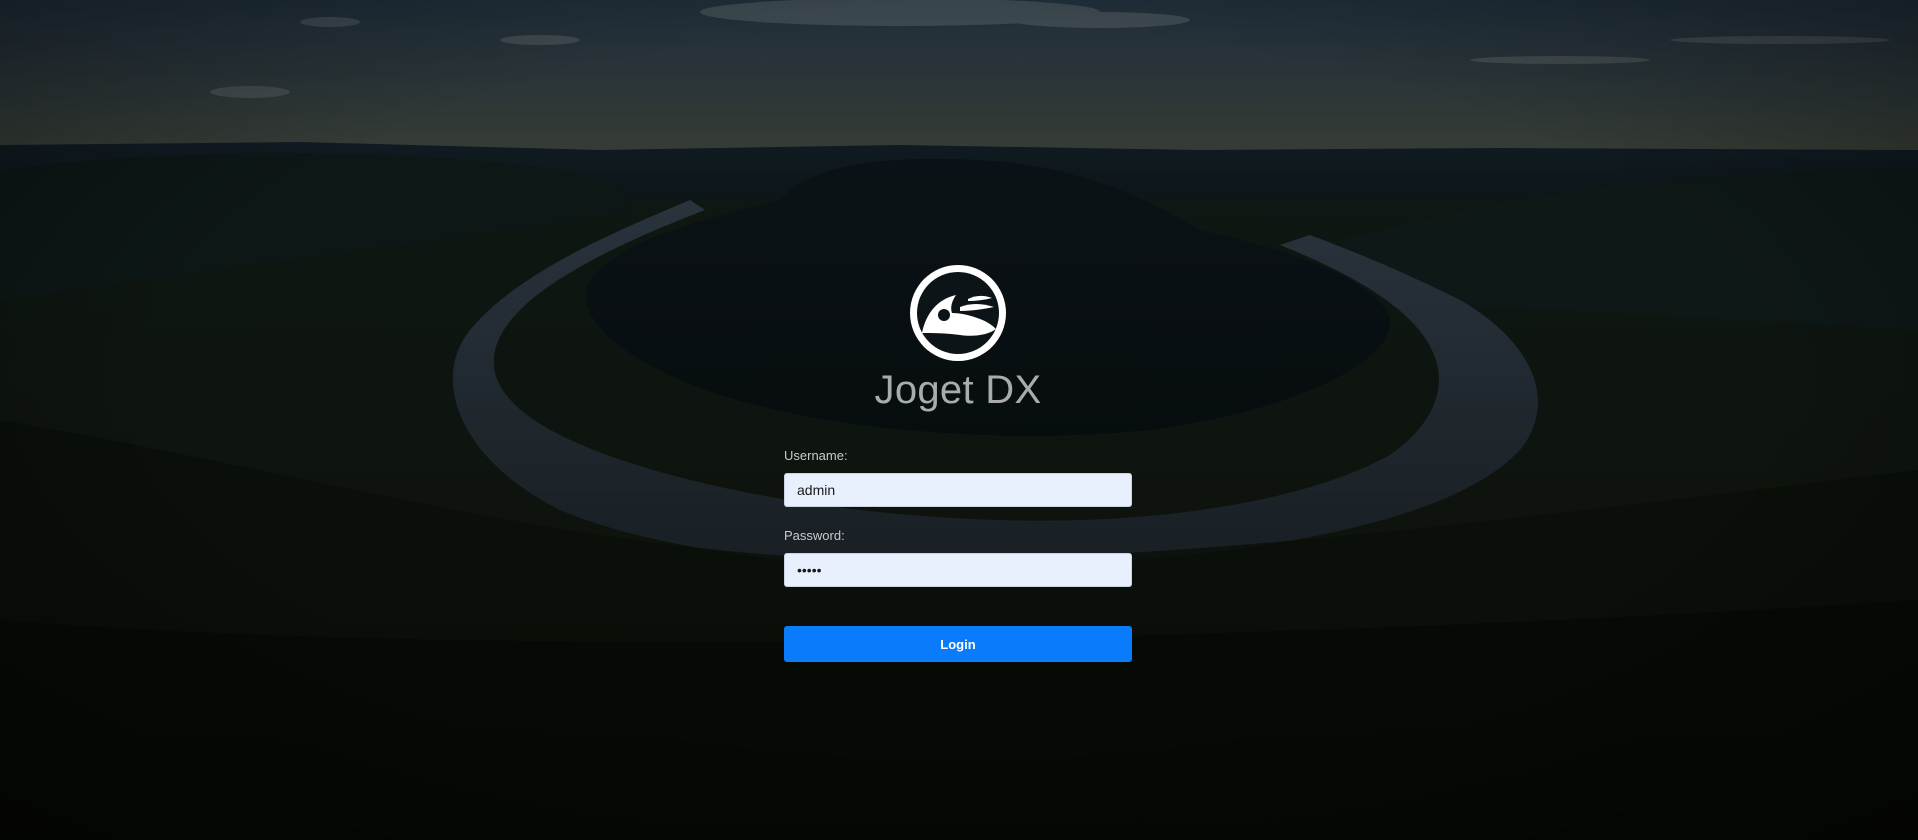 The height and width of the screenshot is (840, 1918). What do you see at coordinates (958, 390) in the screenshot?
I see `brand-title: Joget DX` at bounding box center [958, 390].